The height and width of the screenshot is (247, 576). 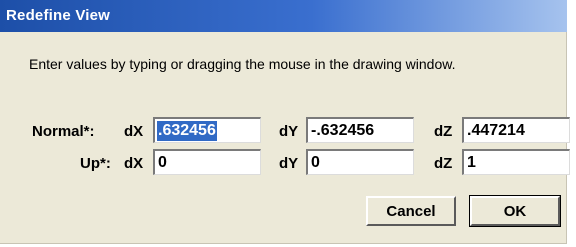 What do you see at coordinates (187, 130) in the screenshot?
I see `normal-dx-value: .632456` at bounding box center [187, 130].